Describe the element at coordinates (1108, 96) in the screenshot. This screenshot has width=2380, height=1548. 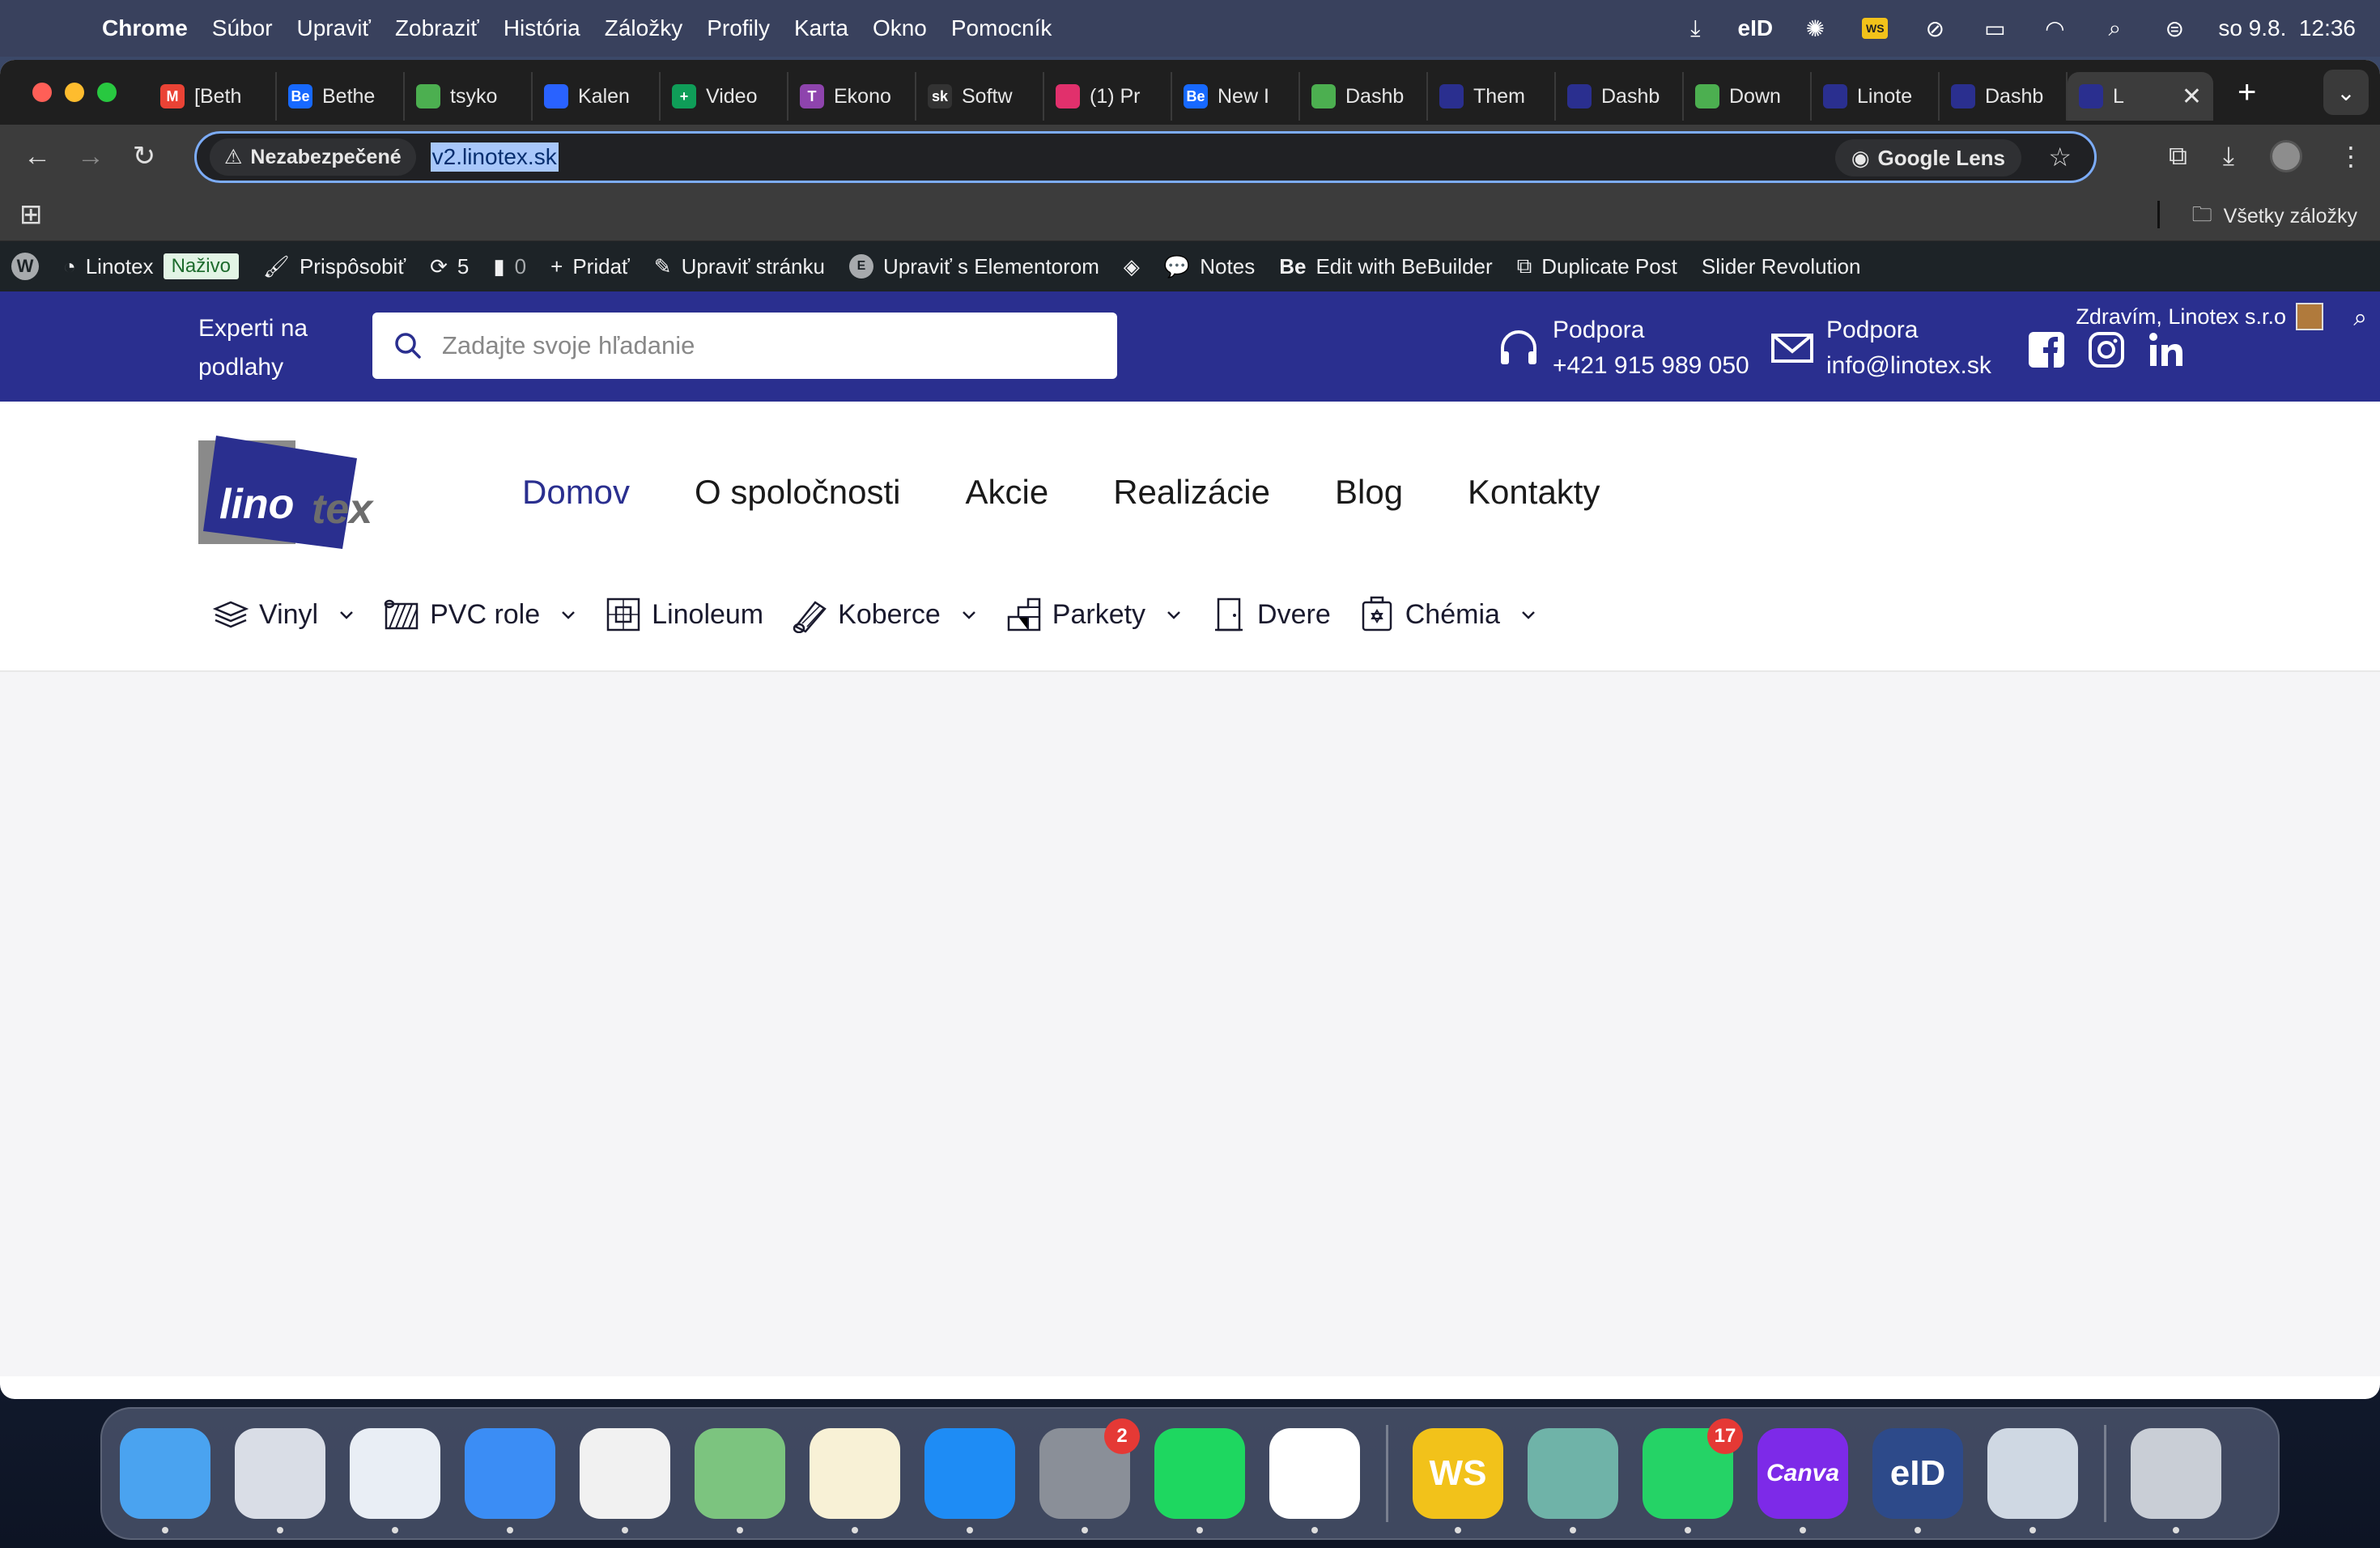
I see `tab-7: (1) Pr` at that location.